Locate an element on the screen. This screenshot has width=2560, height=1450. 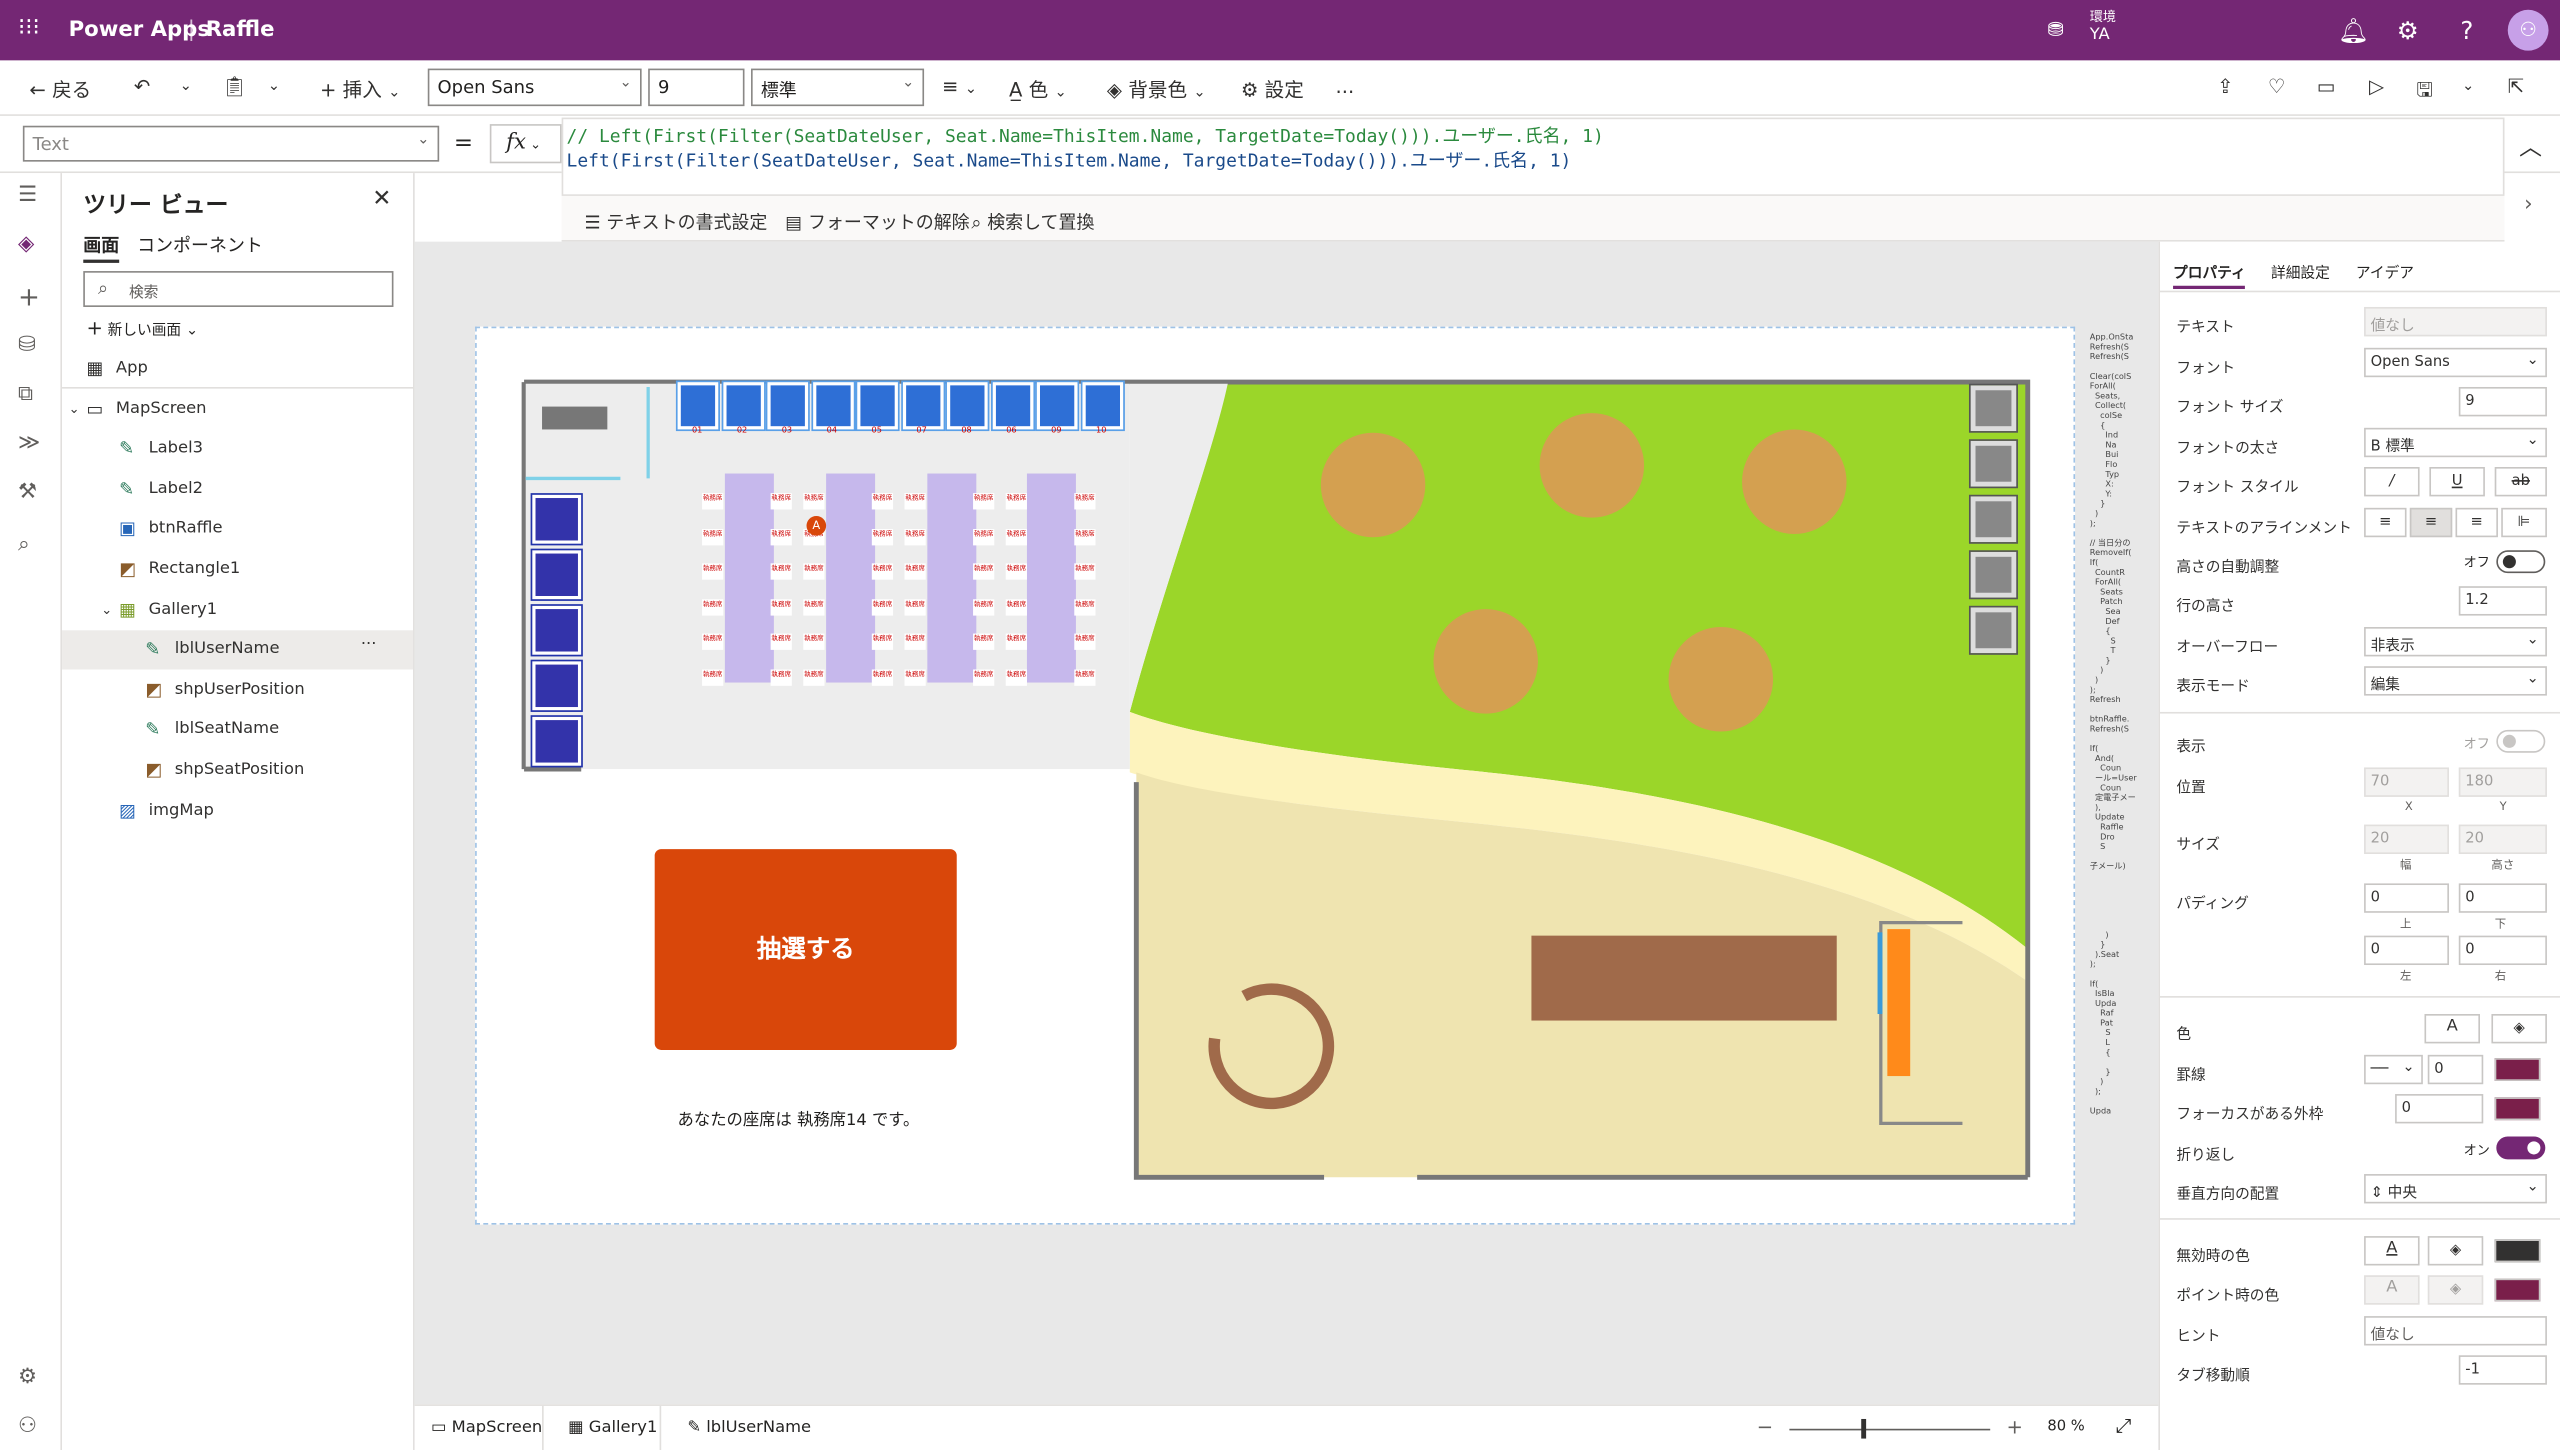
tree-item: ◩ shpSeatPosition is located at coordinates (237, 770).